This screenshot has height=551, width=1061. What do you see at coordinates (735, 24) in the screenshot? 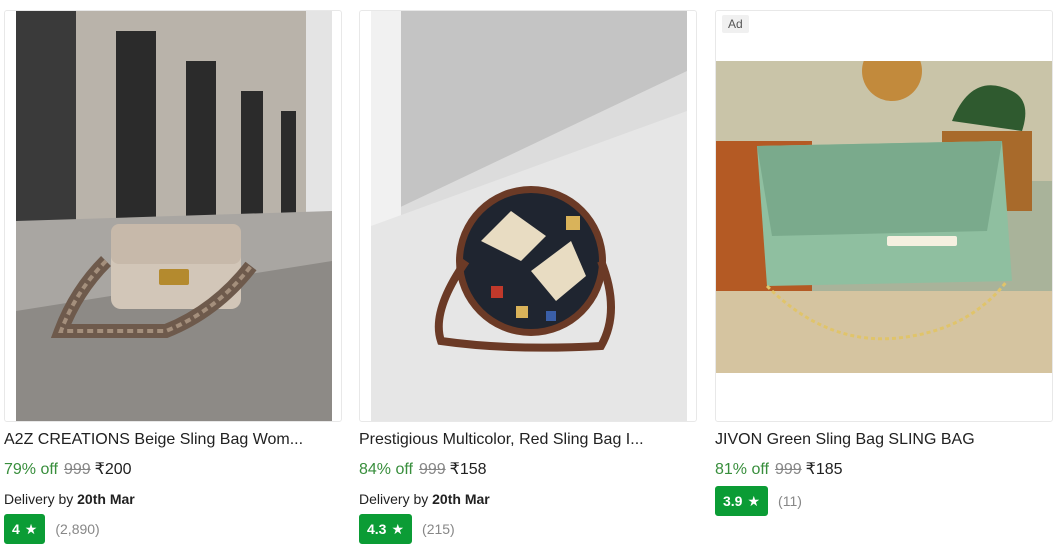
I see `ad-badge: Ad` at bounding box center [735, 24].